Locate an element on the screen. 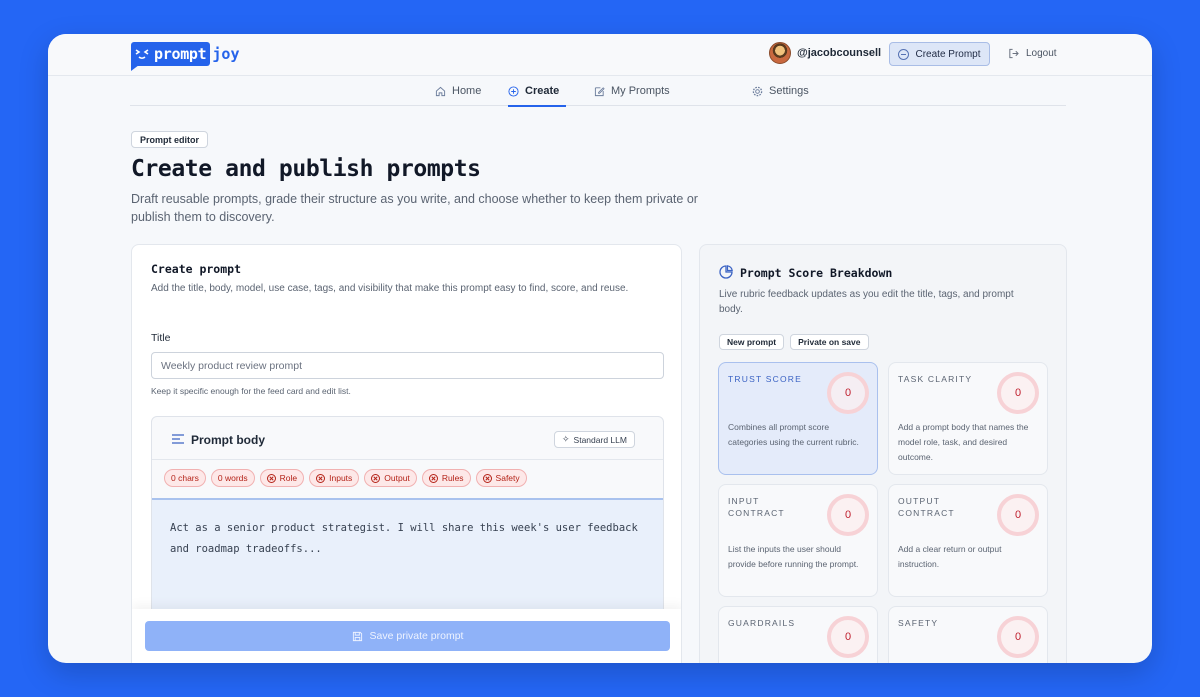  check-inputs-badge: Inputs is located at coordinates (334, 478).